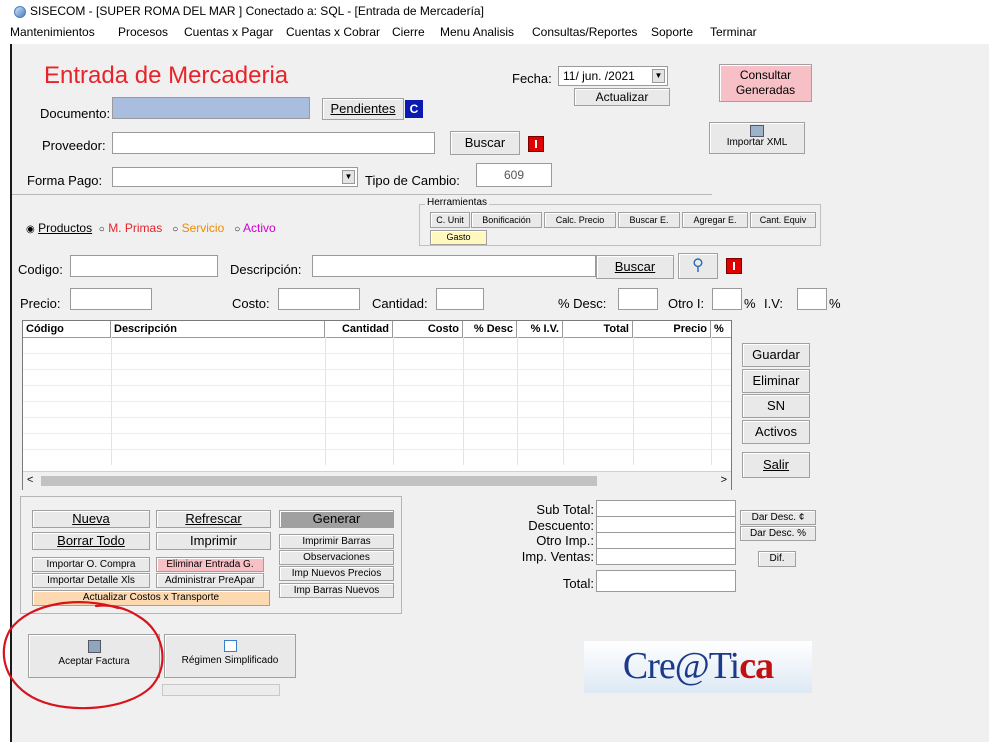  What do you see at coordinates (727, 299) in the screenshot?
I see `otro-i-input` at bounding box center [727, 299].